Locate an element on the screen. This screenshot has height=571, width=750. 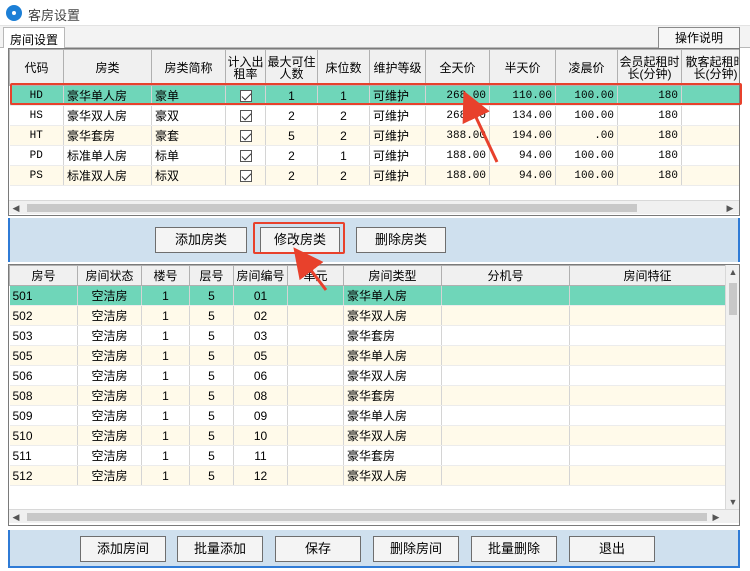
room-row: 511 空洁房 1 5 11 豪华套房 is located at coordinates (367, 455).